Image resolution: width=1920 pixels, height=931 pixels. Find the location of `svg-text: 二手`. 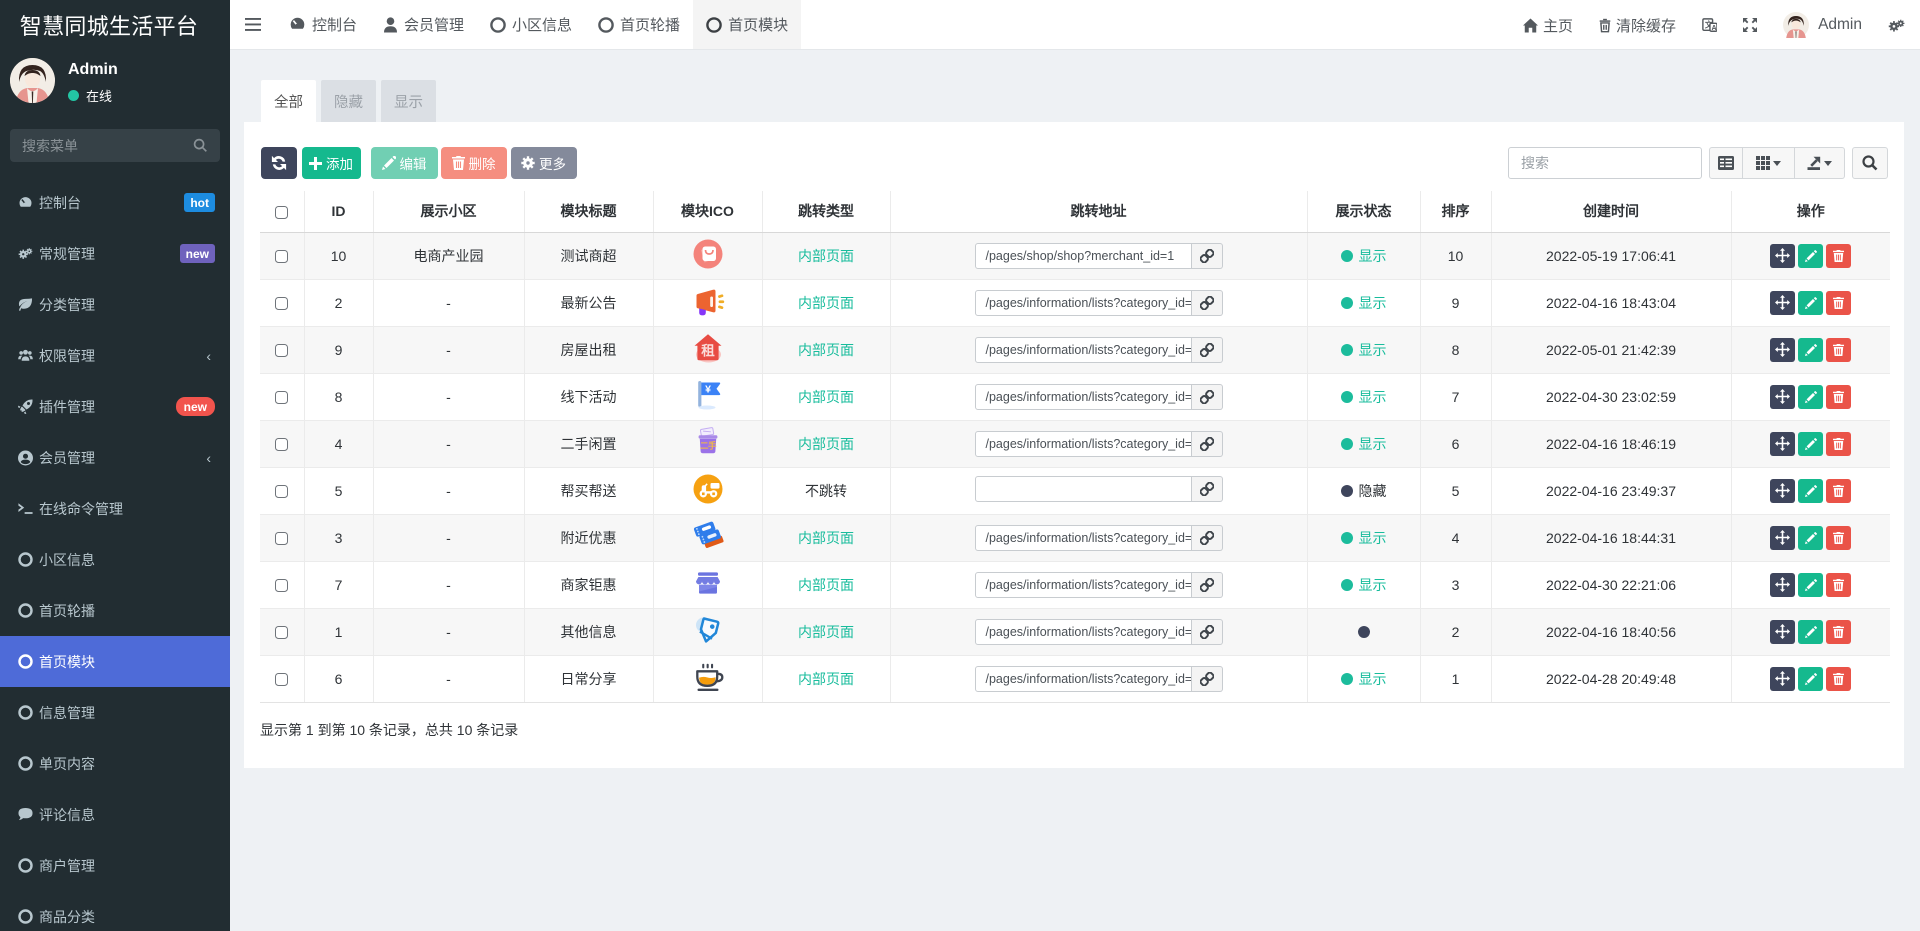

svg-text: 二手 is located at coordinates (707, 446).